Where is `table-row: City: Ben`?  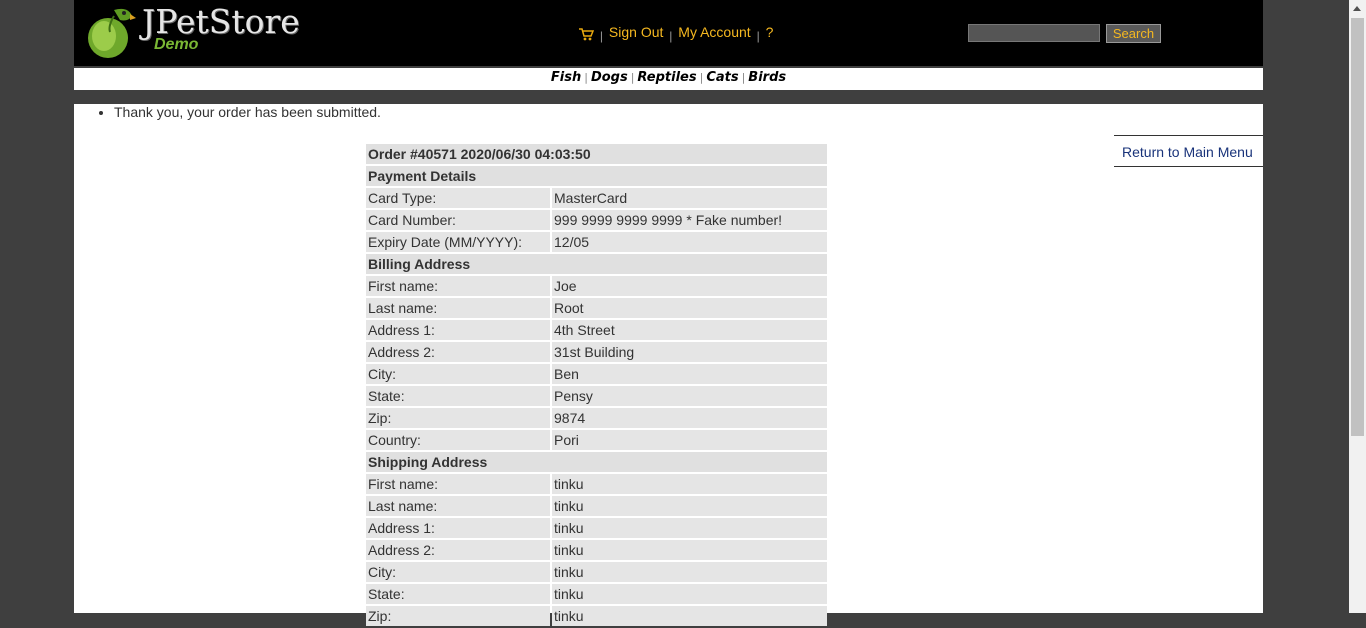
table-row: City: Ben is located at coordinates (596, 374).